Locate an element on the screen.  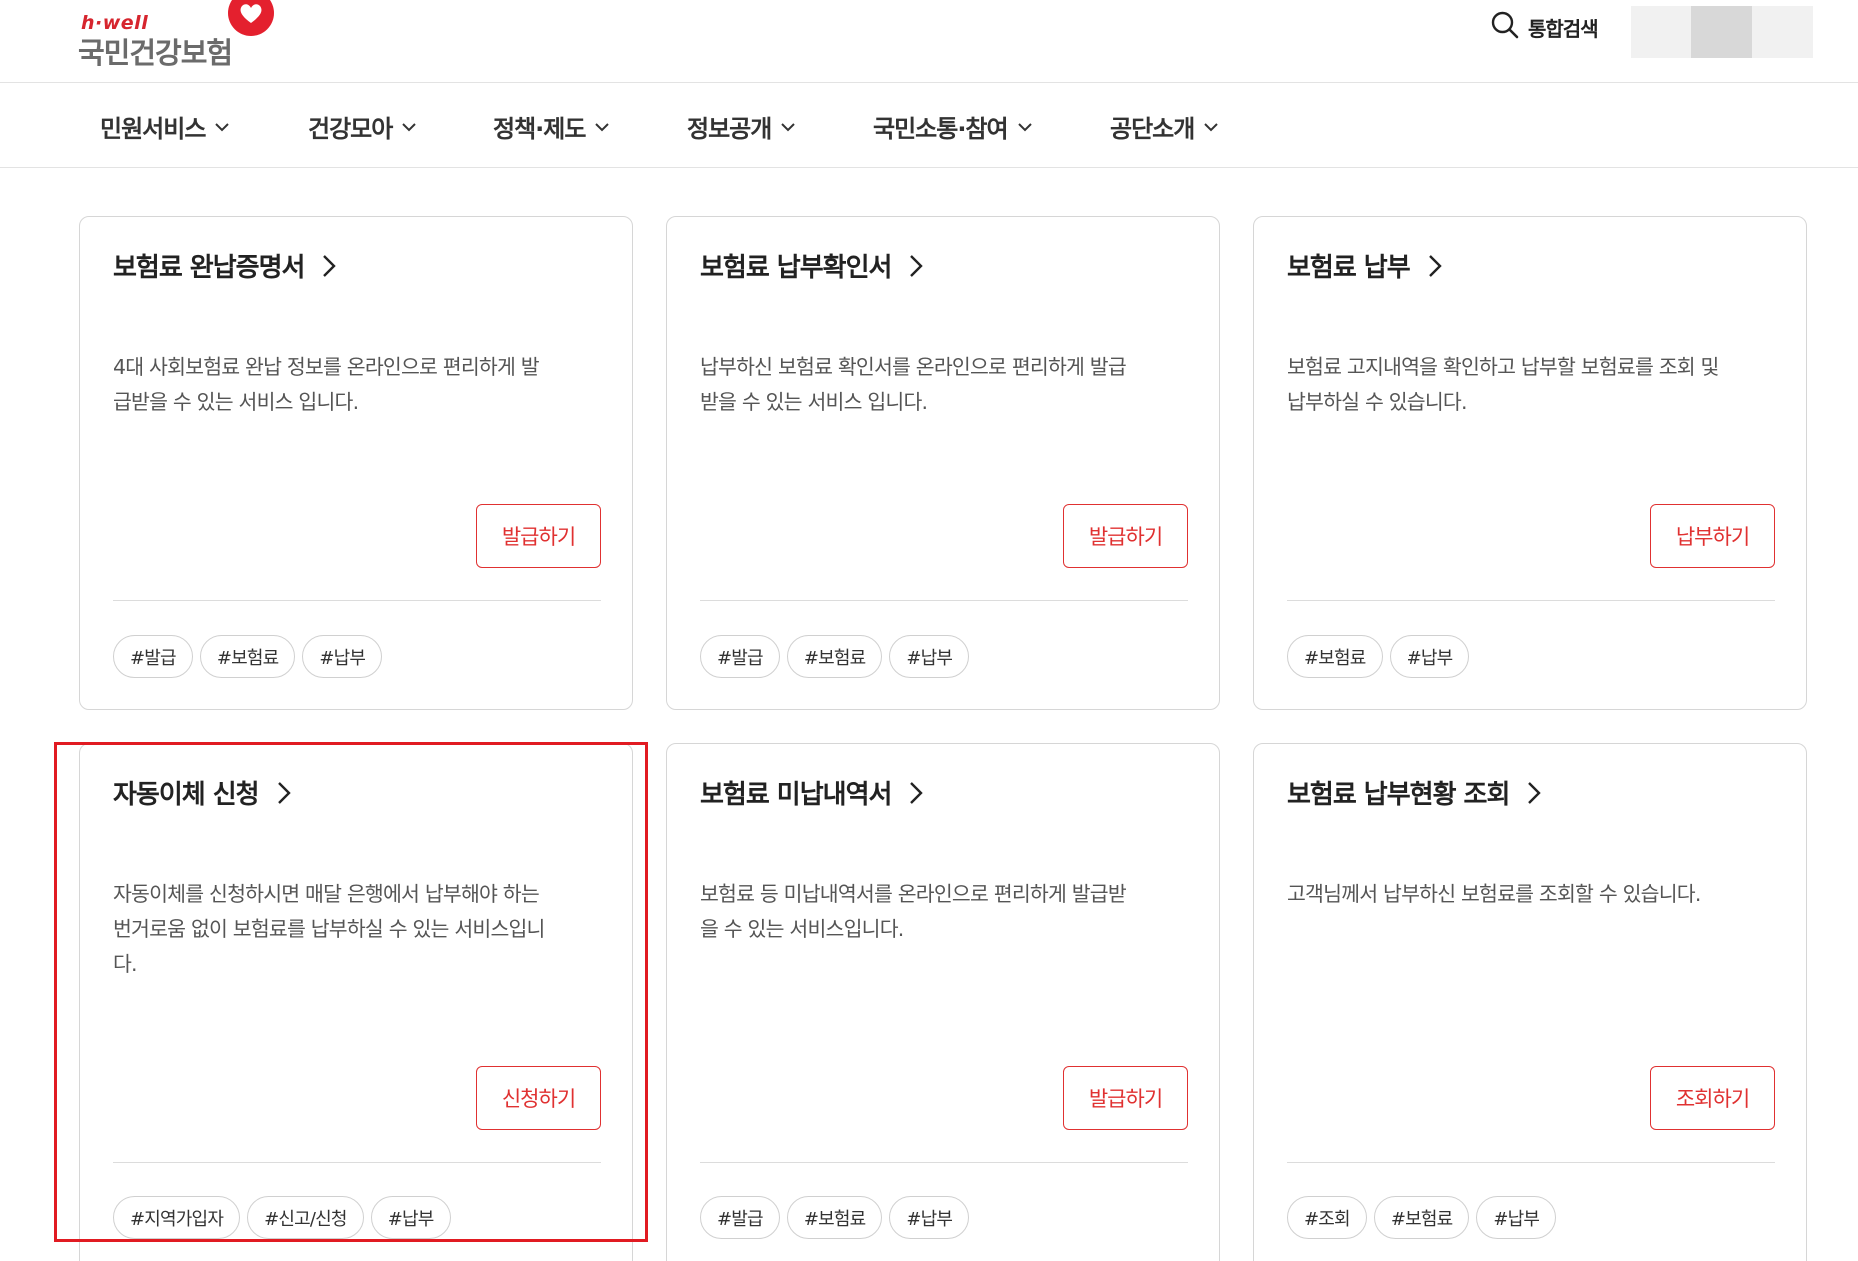
nav-item-civil-service: 민원서비스 is located at coordinates (165, 126).